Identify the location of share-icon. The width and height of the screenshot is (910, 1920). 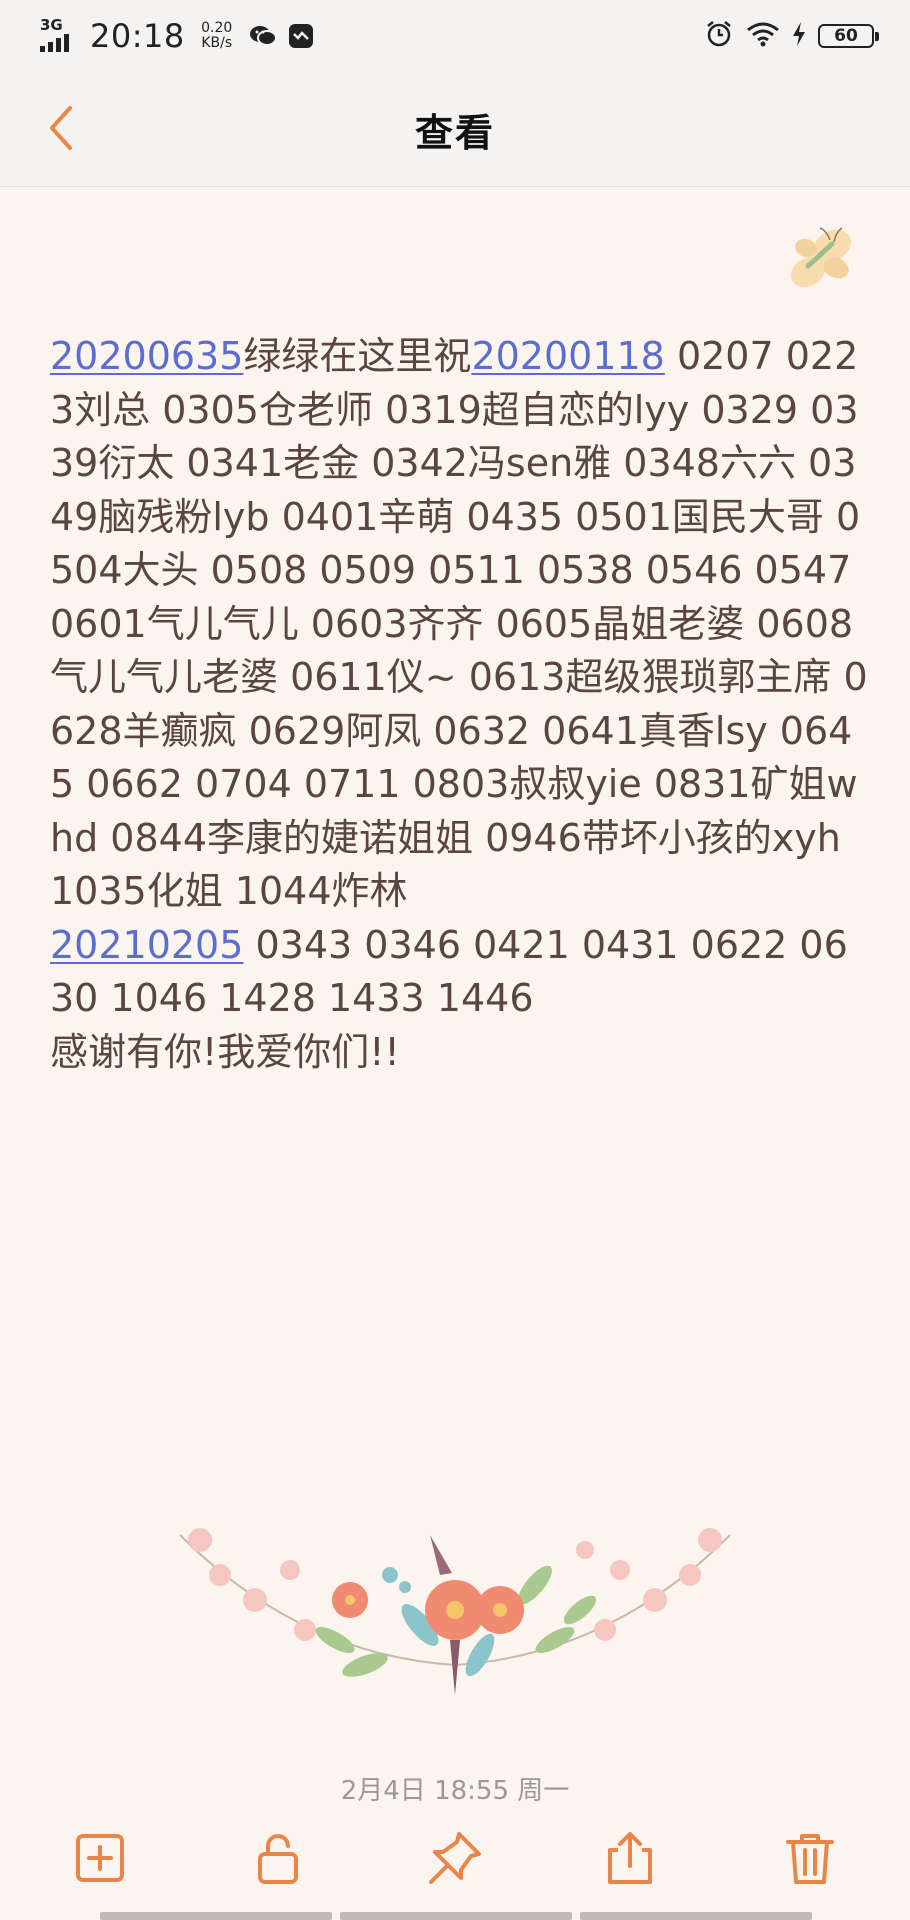
(630, 1858).